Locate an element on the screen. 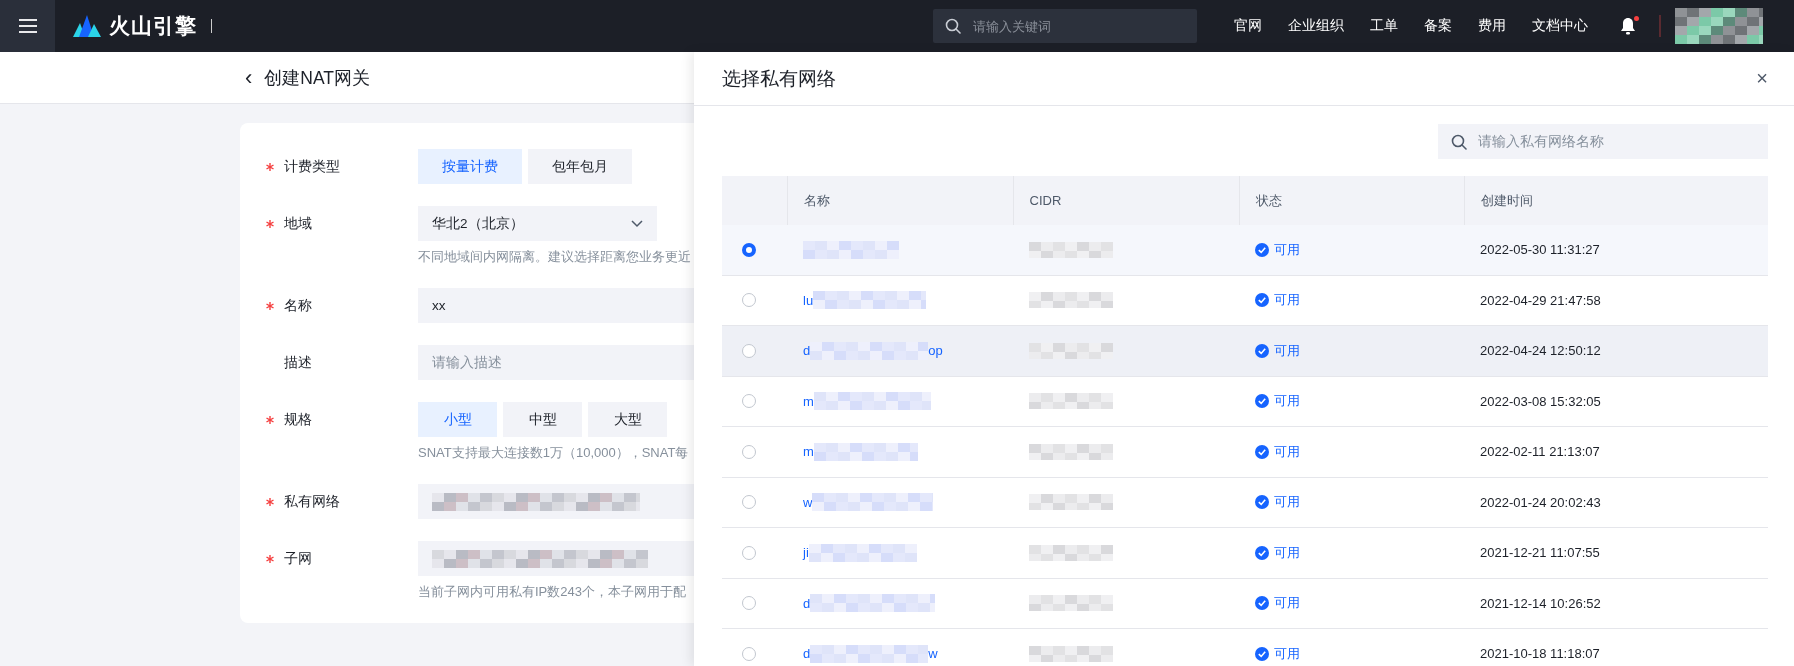 Image resolution: width=1794 pixels, height=666 pixels. field-label: 子网 is located at coordinates (298, 558).